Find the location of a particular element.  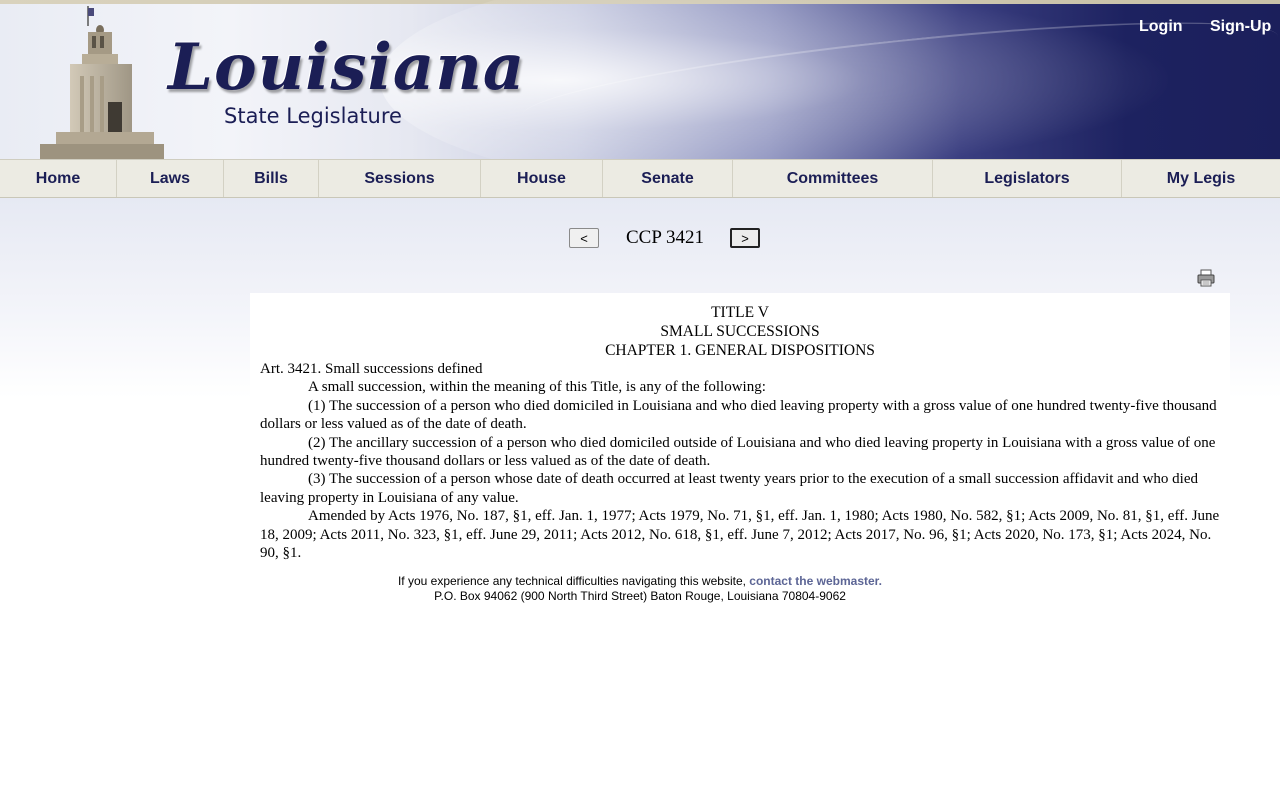

nav-home: Home is located at coordinates (58, 178).